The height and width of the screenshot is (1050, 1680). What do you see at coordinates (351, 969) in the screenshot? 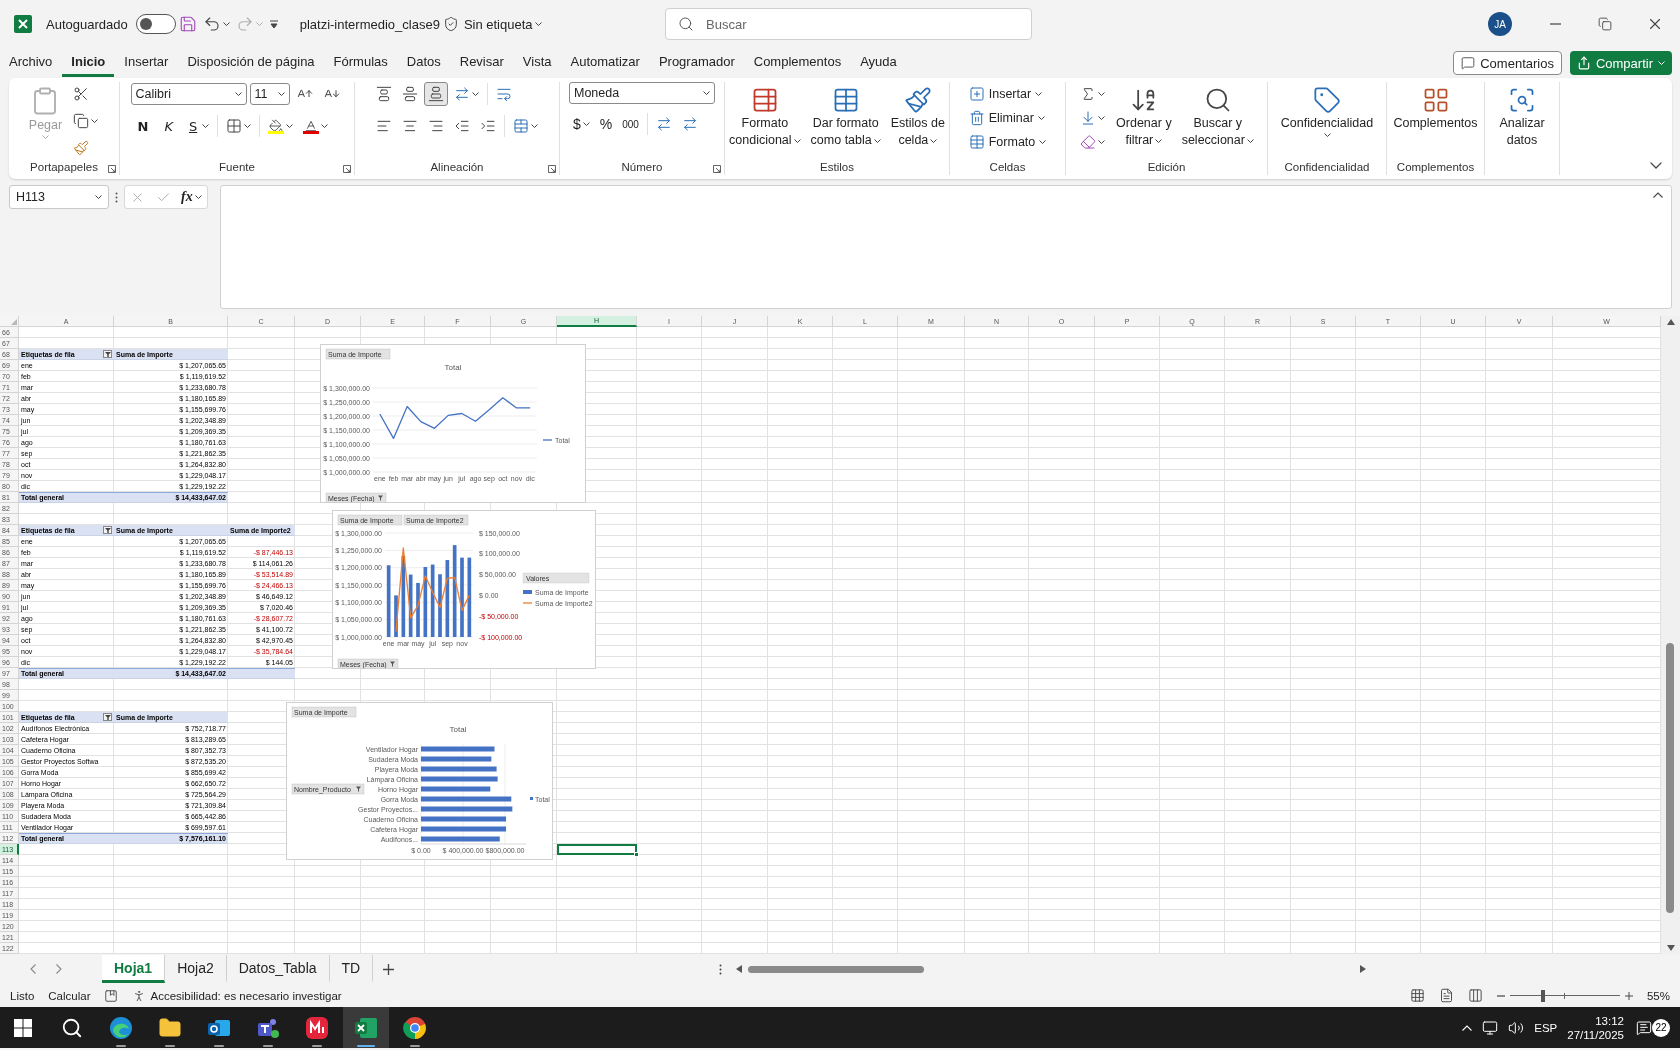
I see `sheet-tab: TD` at bounding box center [351, 969].